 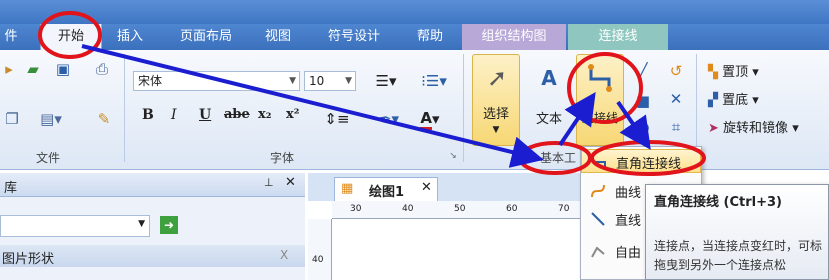 What do you see at coordinates (618, 37) in the screenshot?
I see `tab-connector: 连接线` at bounding box center [618, 37].